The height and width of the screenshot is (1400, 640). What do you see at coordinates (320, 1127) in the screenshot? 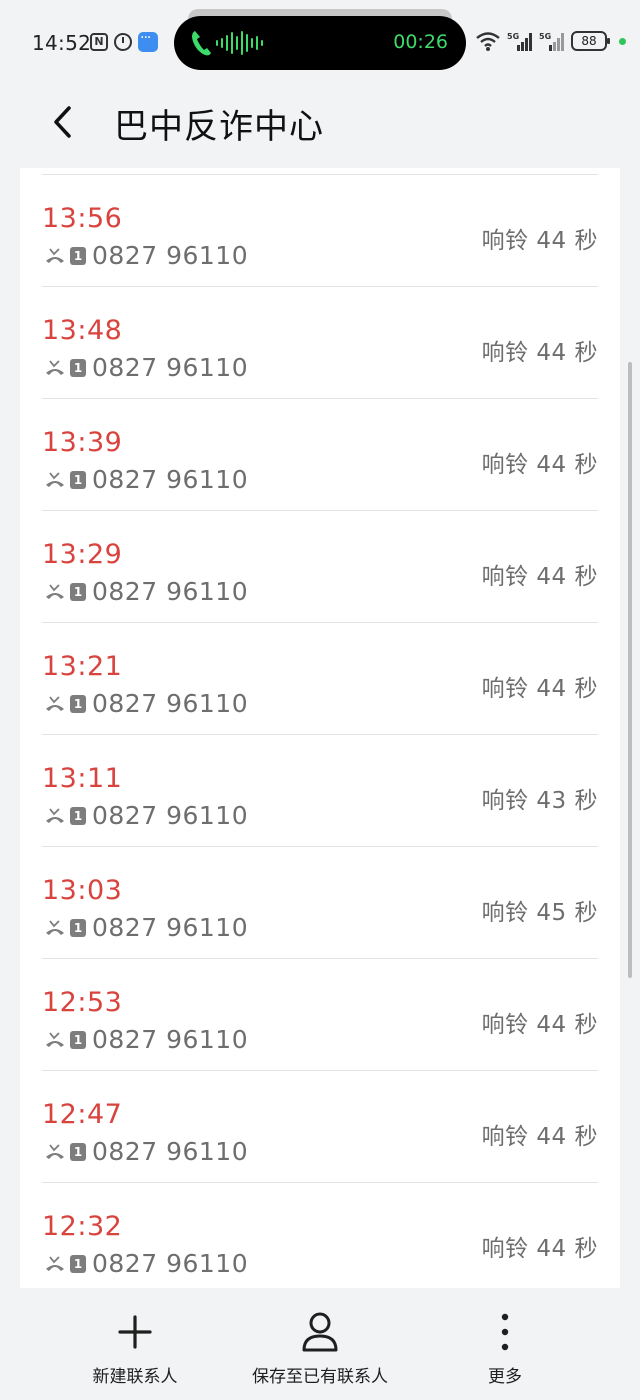
I see `call-log-row: 12:47 1 0827 96110 响铃 44 秒` at bounding box center [320, 1127].